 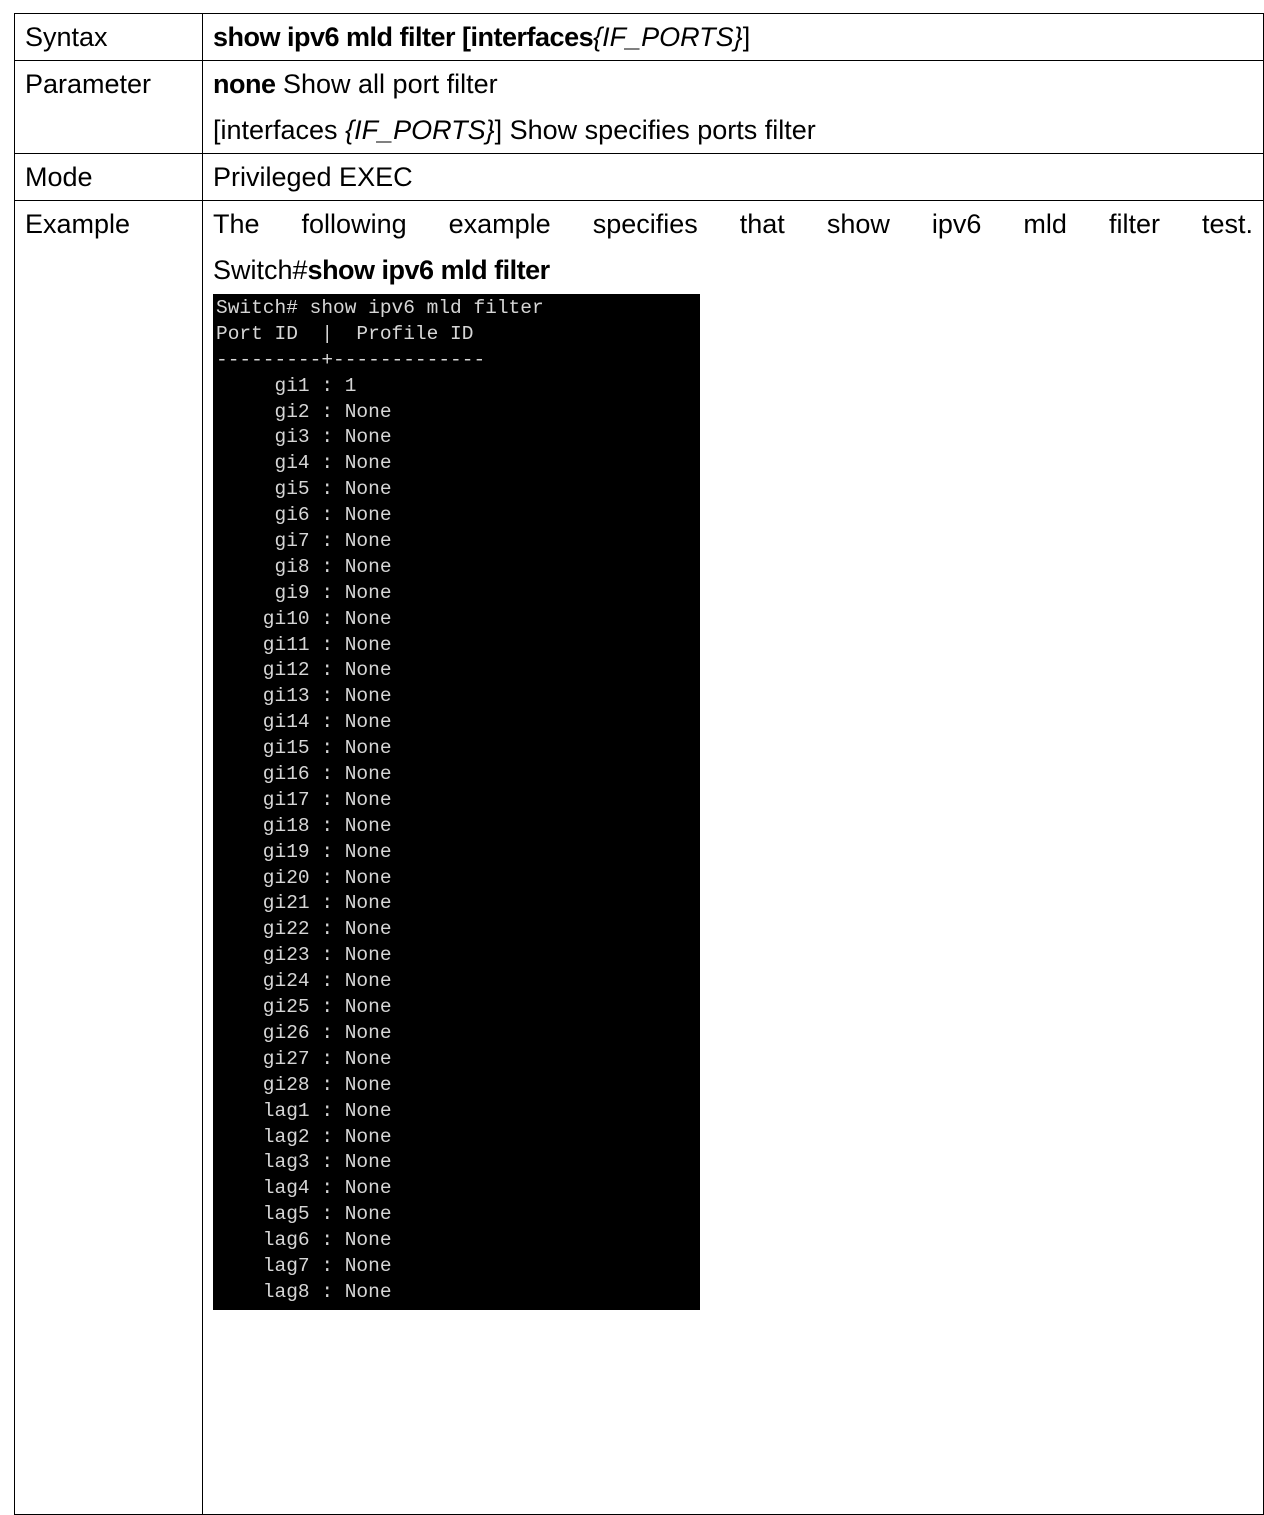 What do you see at coordinates (304, 1265) in the screenshot?
I see `terminal-line: lag7 : None` at bounding box center [304, 1265].